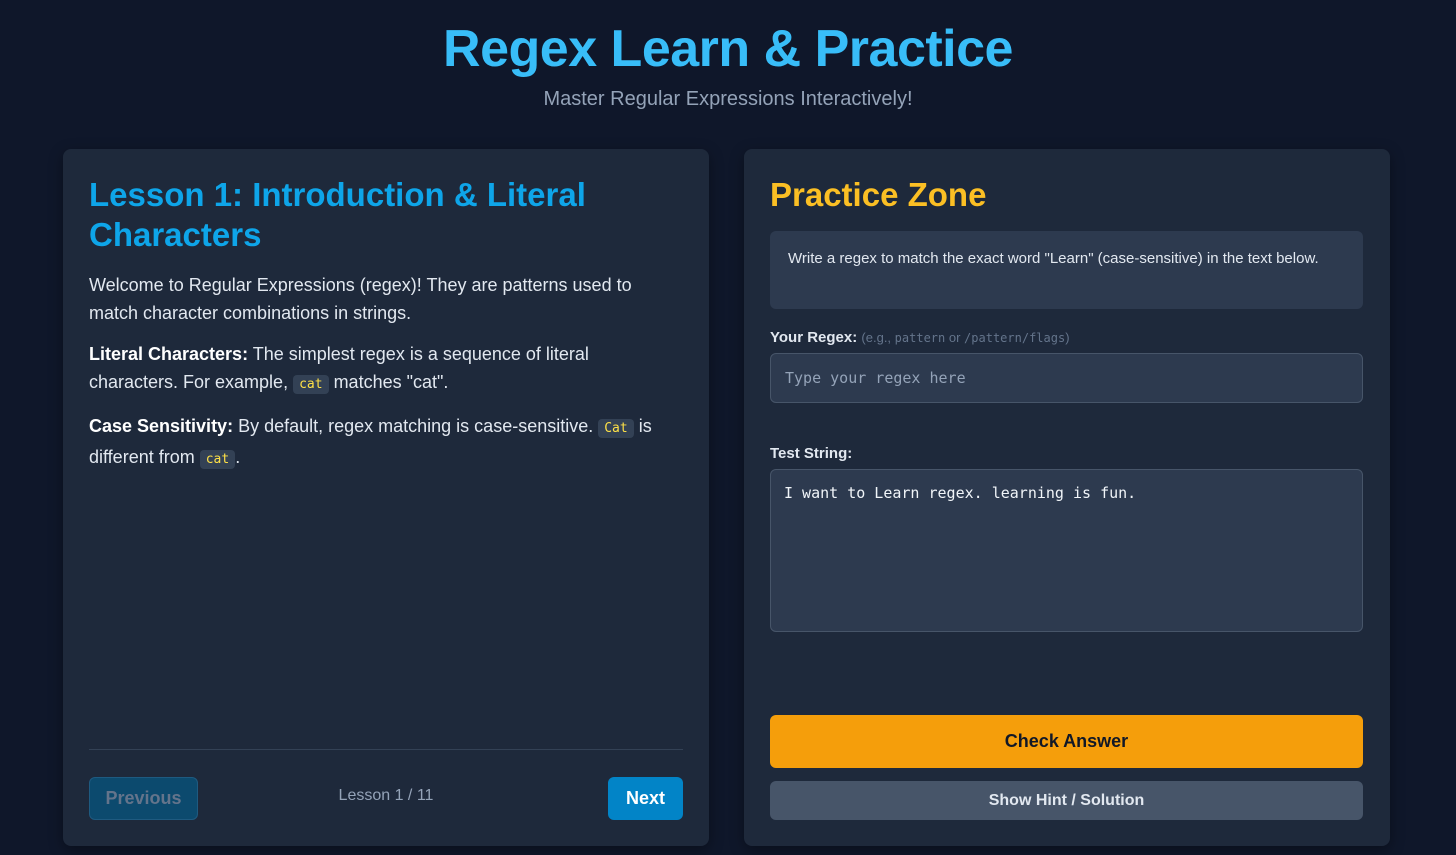 This screenshot has height=855, width=1456. I want to click on hint-code: pattern, so click(920, 338).